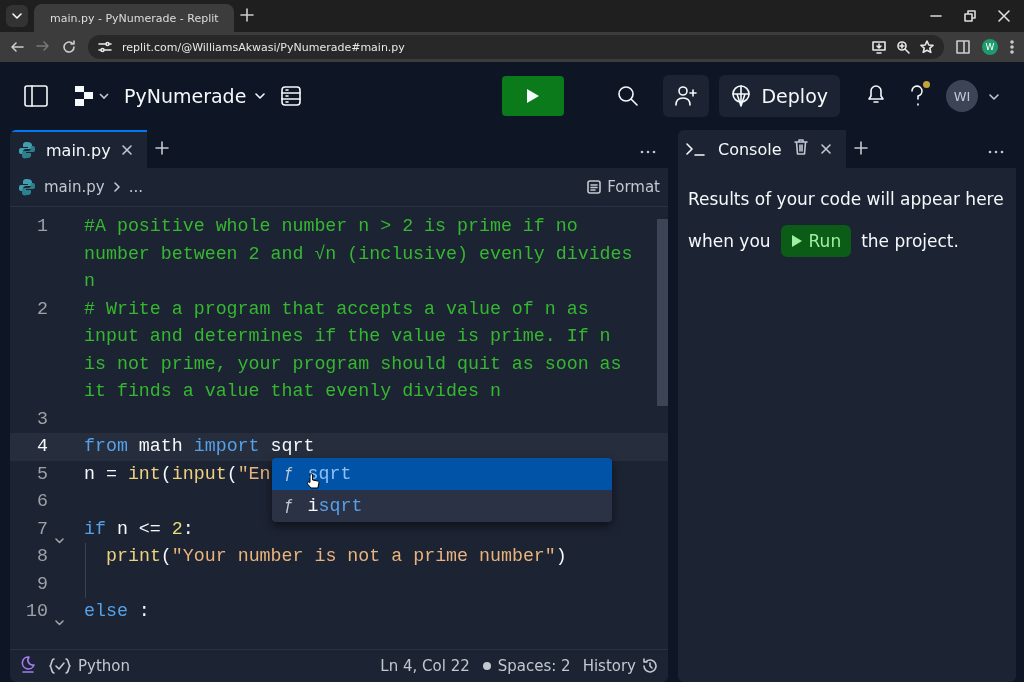  What do you see at coordinates (42, 419) in the screenshot?
I see `line-number: 3` at bounding box center [42, 419].